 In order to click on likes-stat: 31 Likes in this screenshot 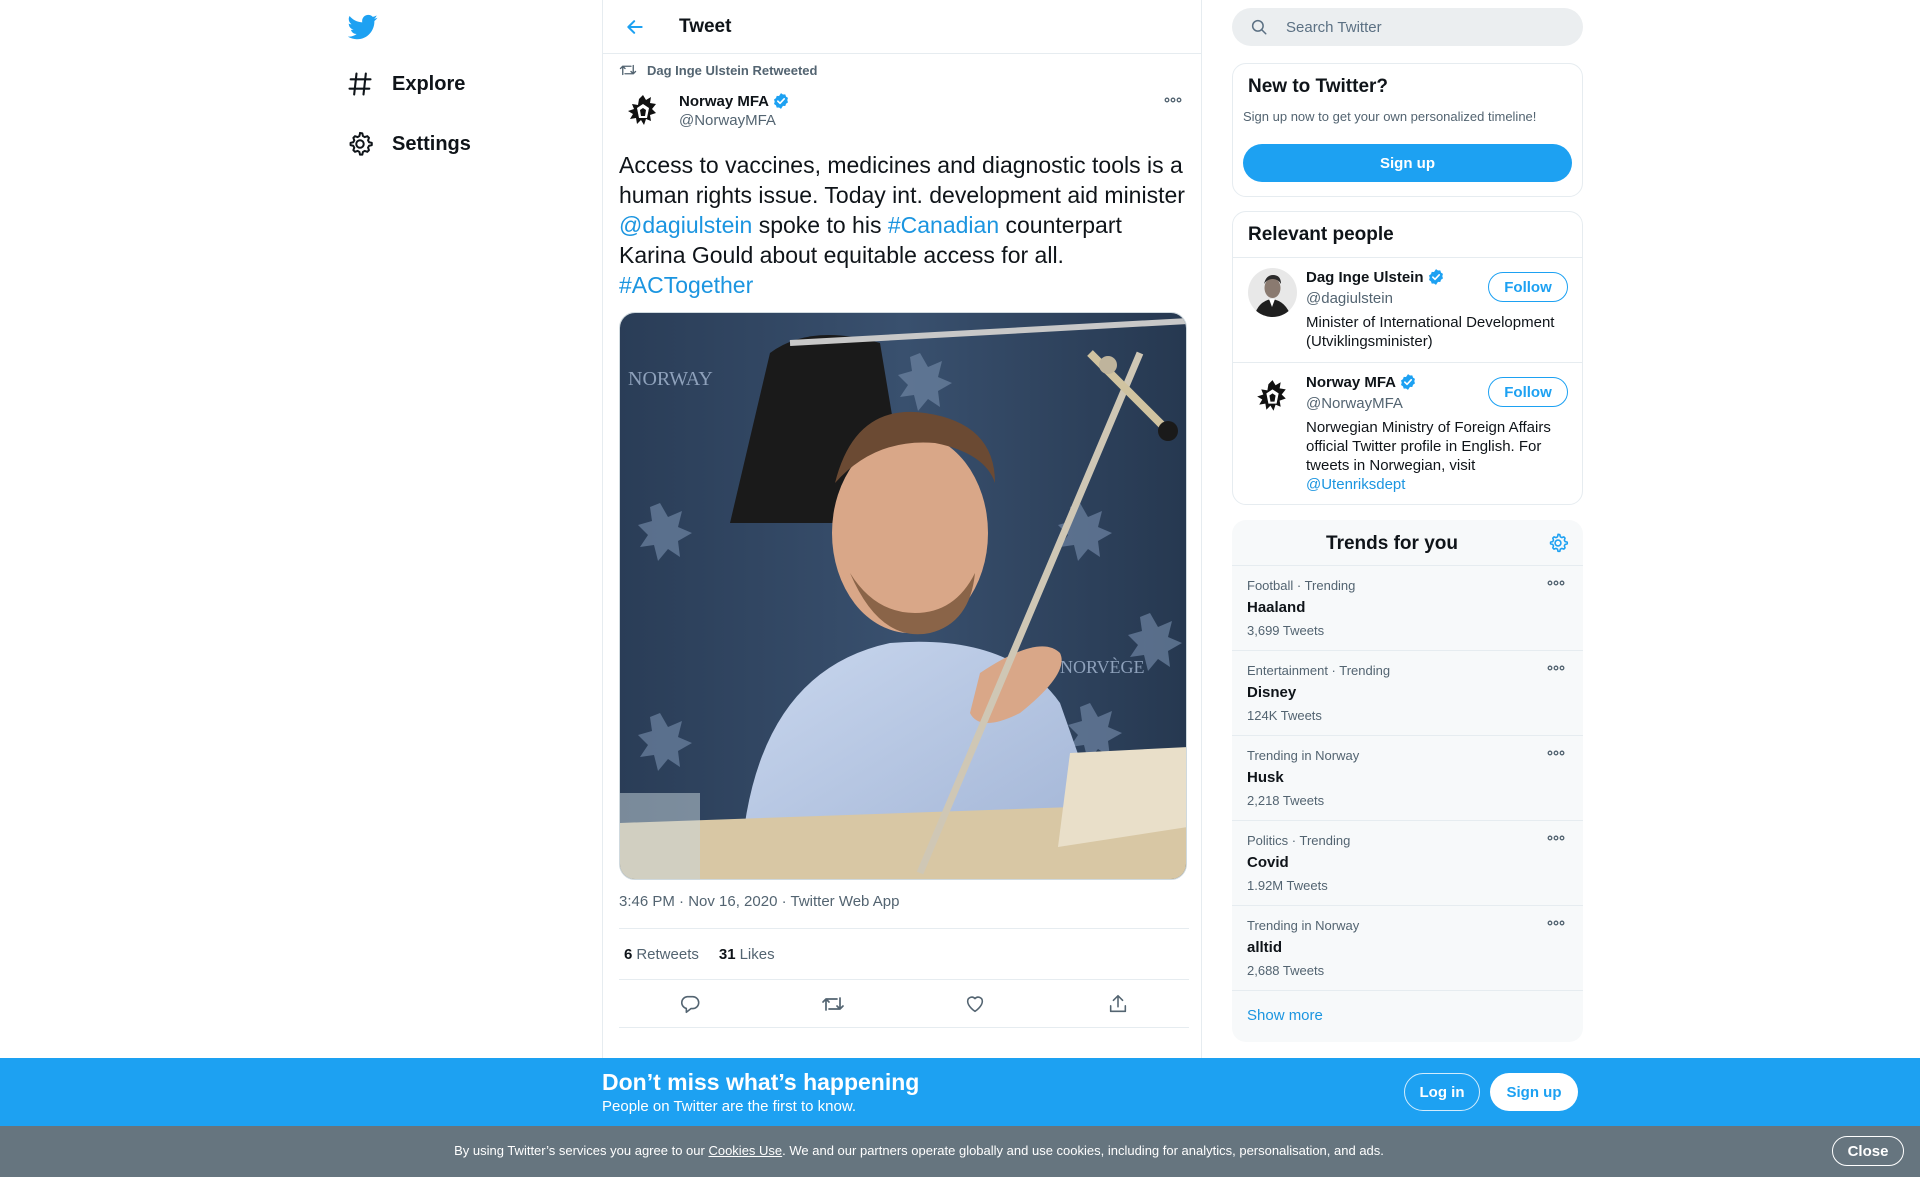, I will do `click(747, 954)`.